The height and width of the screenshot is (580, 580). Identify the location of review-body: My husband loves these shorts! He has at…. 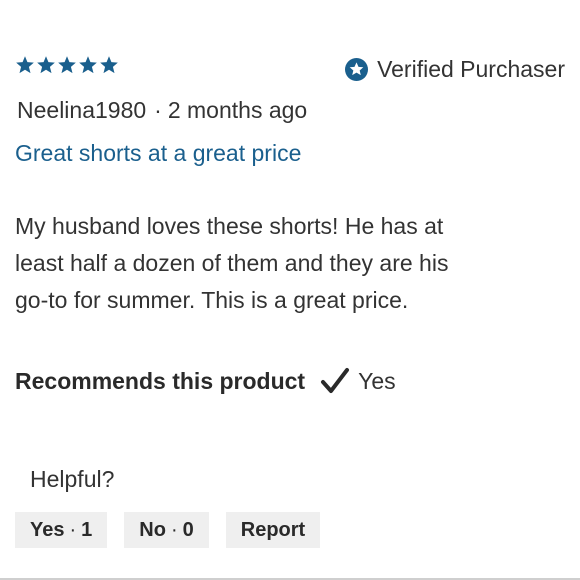
(232, 263).